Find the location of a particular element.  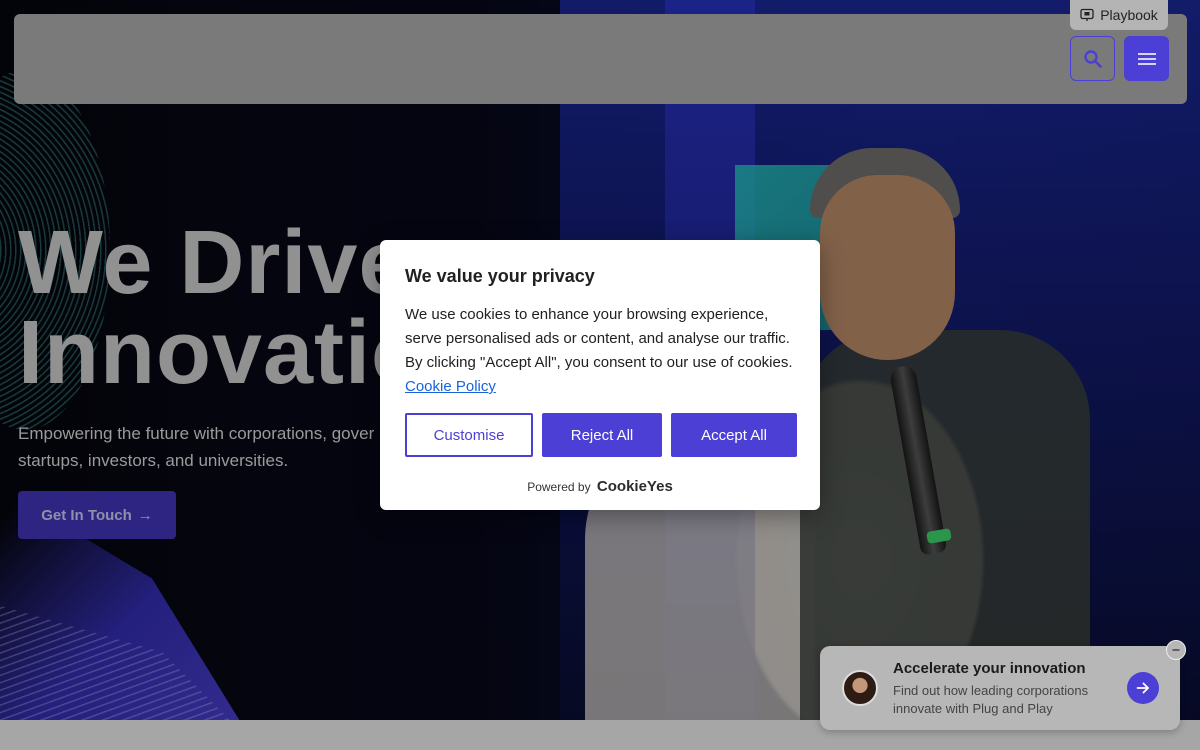

menu-button is located at coordinates (1146, 58).